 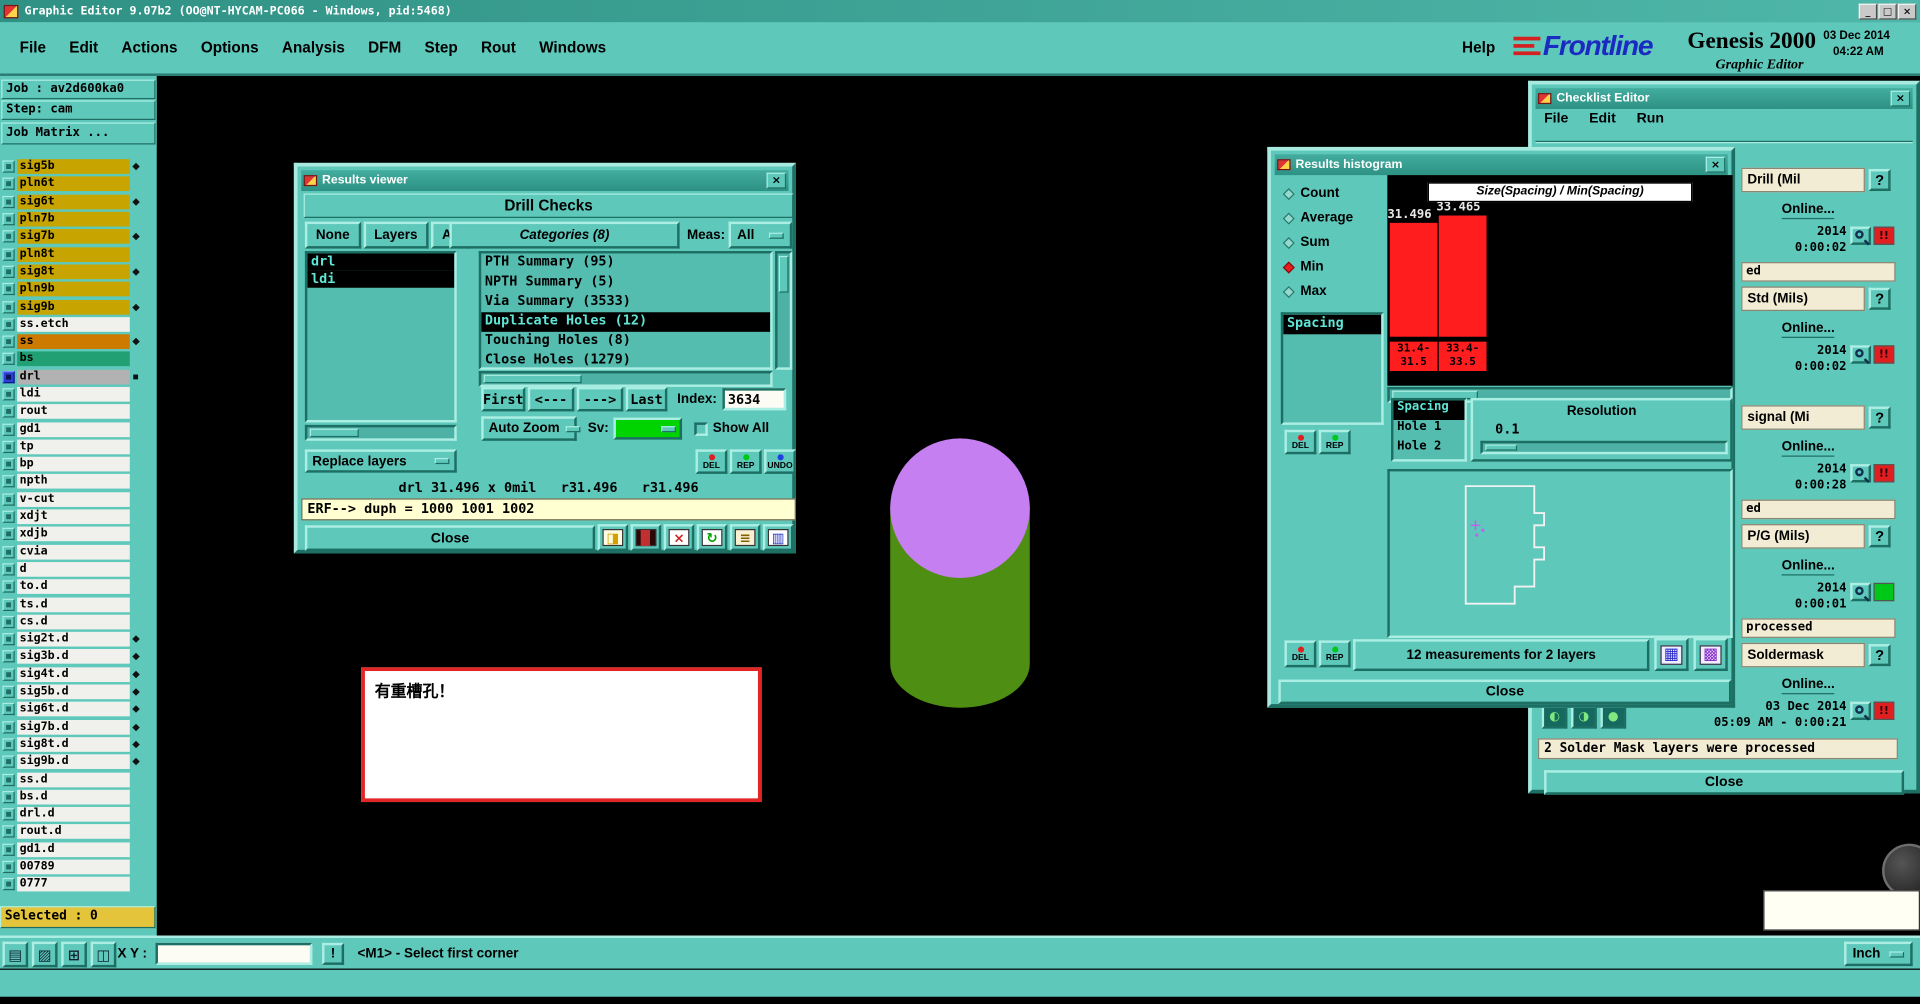 What do you see at coordinates (679, 538) in the screenshot?
I see `delete-table-icon: ×` at bounding box center [679, 538].